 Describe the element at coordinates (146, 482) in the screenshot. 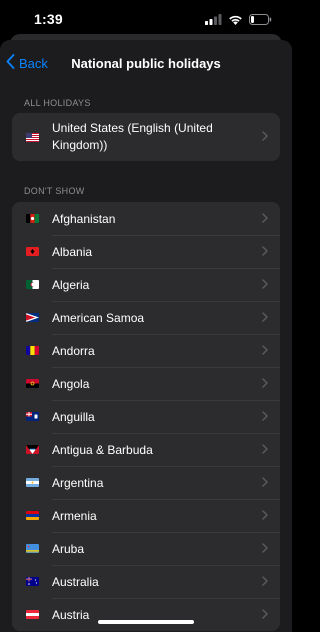

I see `list-item: Argentina` at that location.